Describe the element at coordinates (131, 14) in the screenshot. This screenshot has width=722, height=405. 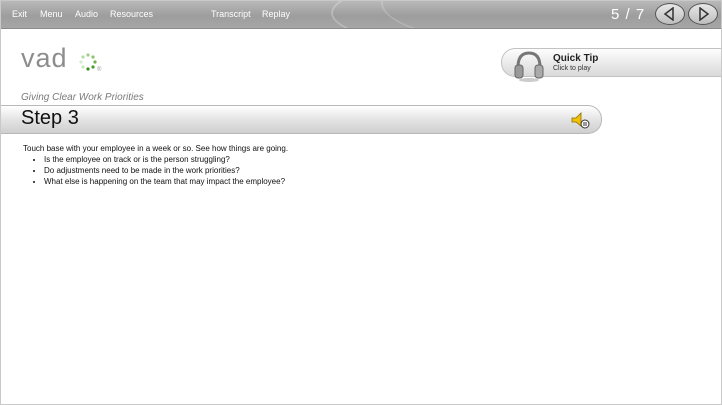
I see `nav-resources: Resources` at that location.